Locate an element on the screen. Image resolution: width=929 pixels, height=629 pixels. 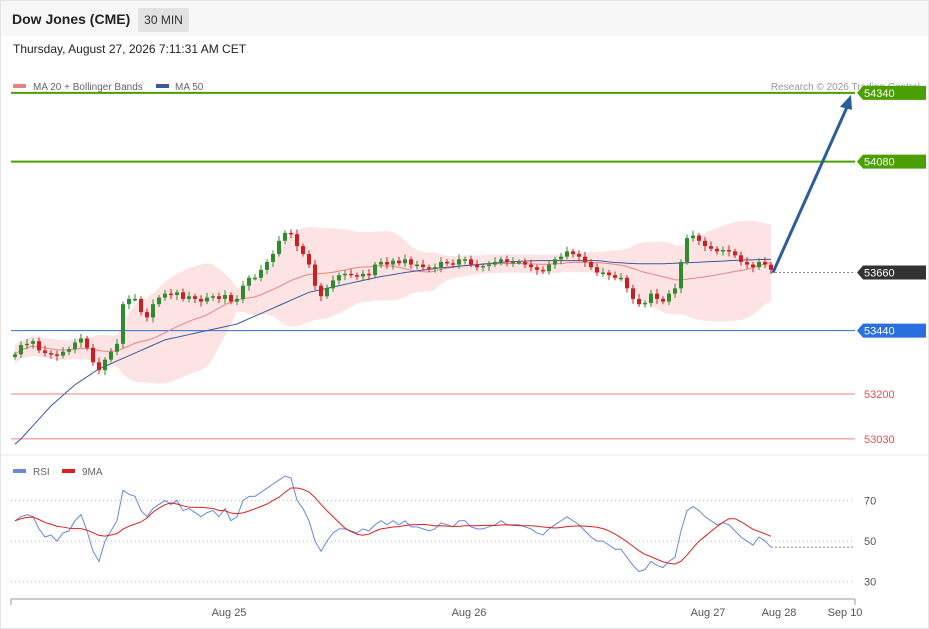
level-label-54080: 54080 is located at coordinates (879, 163).